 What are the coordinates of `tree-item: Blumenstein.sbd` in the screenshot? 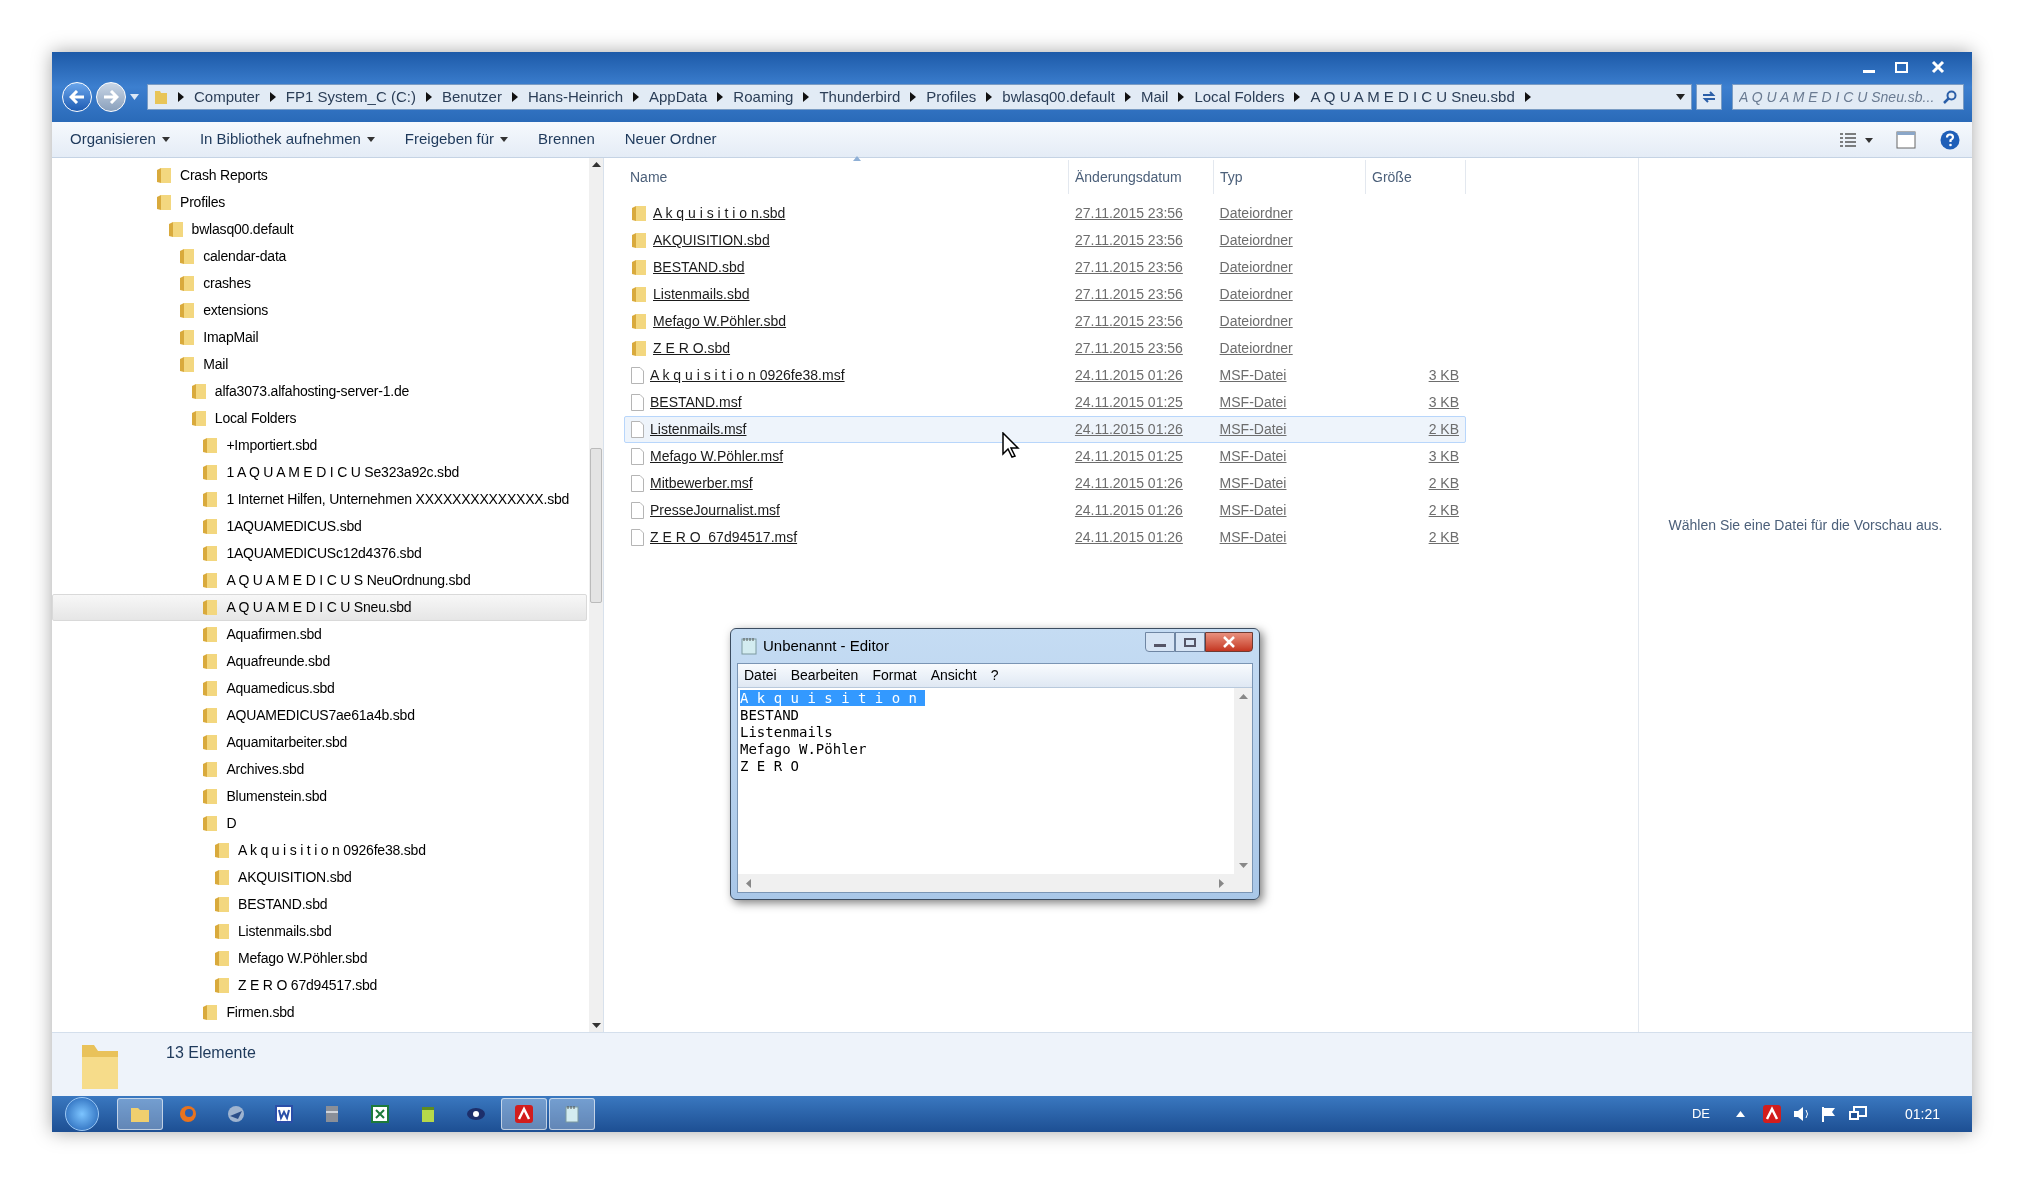 It's located at (319, 796).